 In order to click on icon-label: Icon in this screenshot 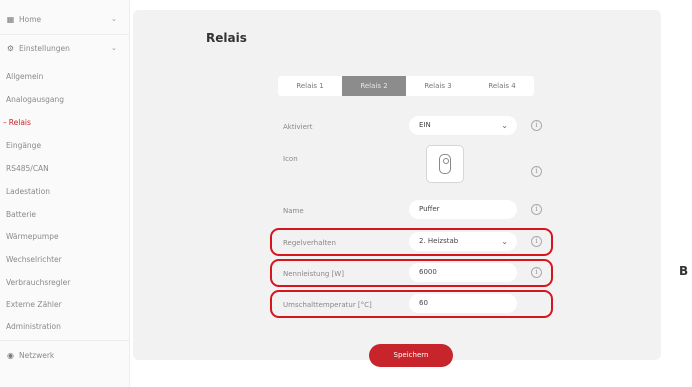, I will do `click(290, 159)`.